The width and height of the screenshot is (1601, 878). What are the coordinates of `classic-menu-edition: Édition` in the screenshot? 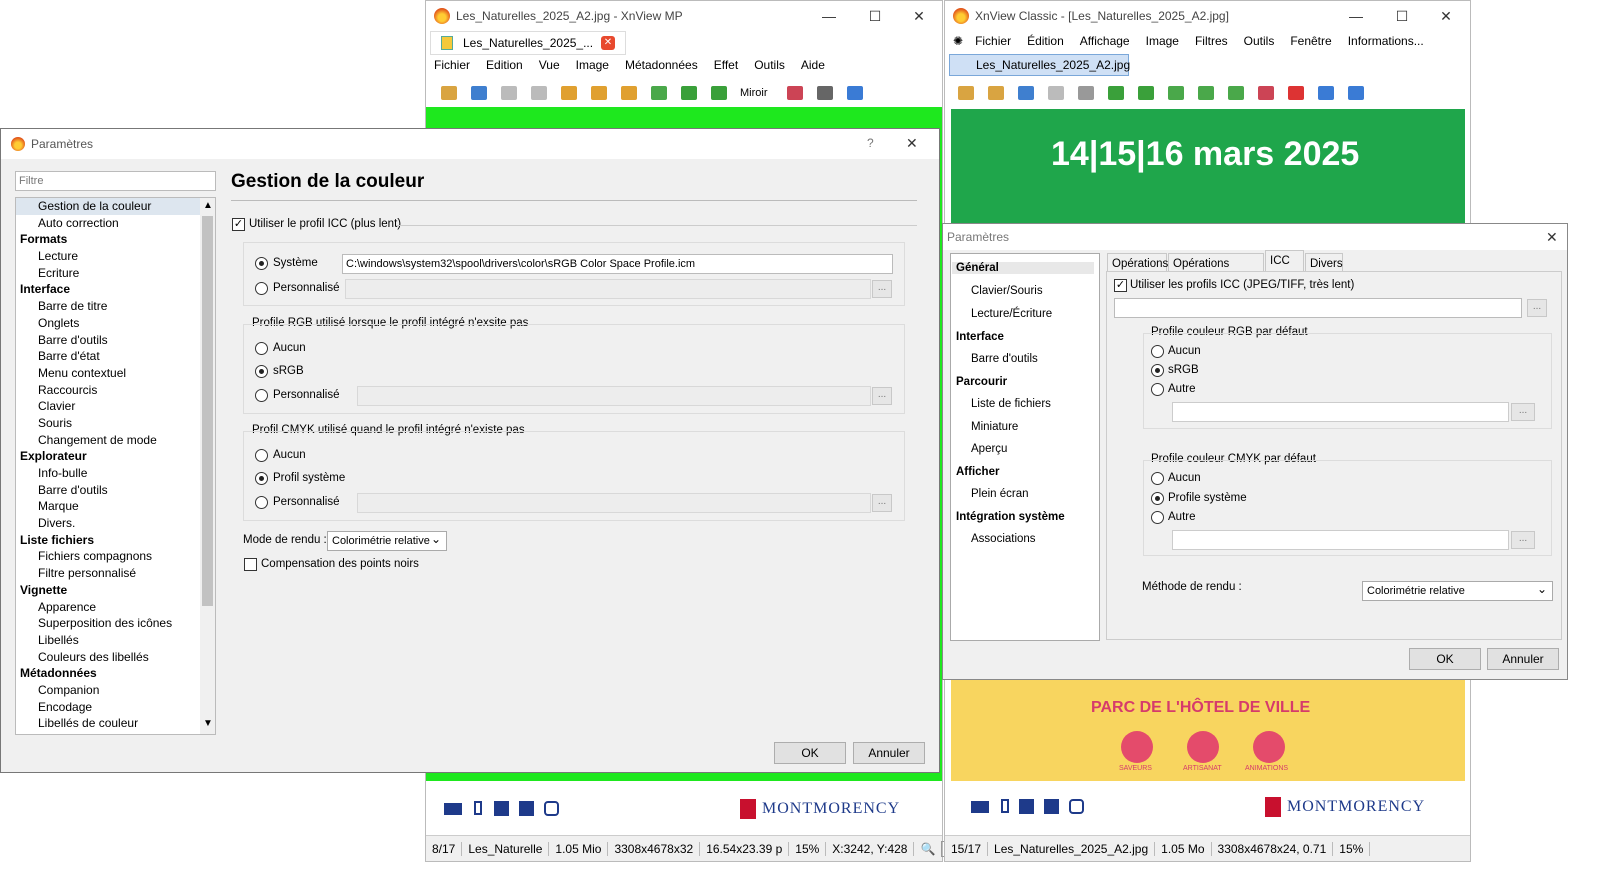 It's located at (1045, 41).